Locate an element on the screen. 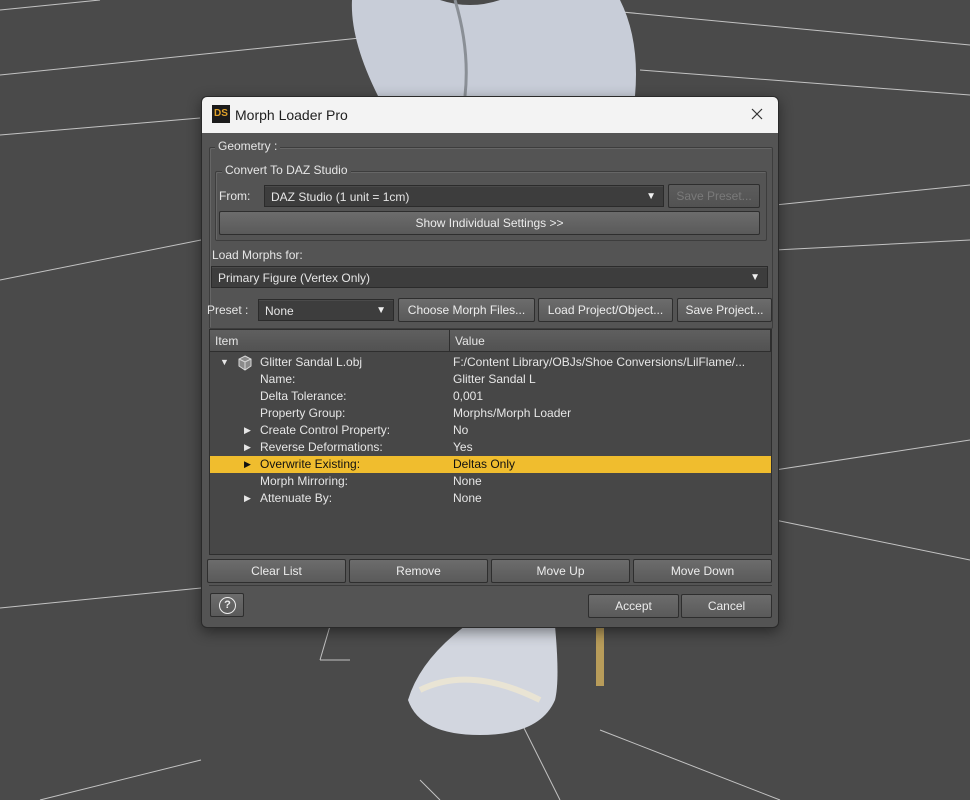 This screenshot has width=970, height=800. tree-row-value: 0,001 is located at coordinates (468, 396).